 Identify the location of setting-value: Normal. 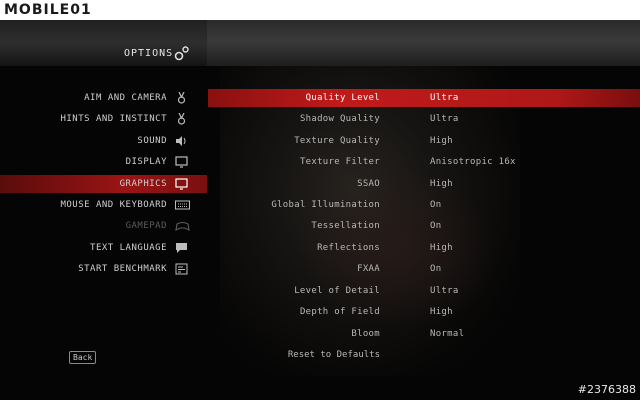
(447, 334).